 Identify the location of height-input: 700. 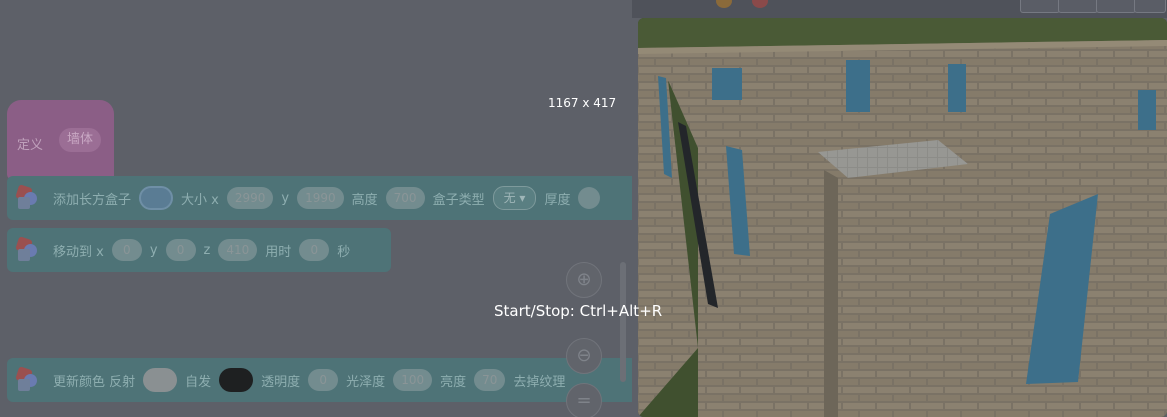
(405, 198).